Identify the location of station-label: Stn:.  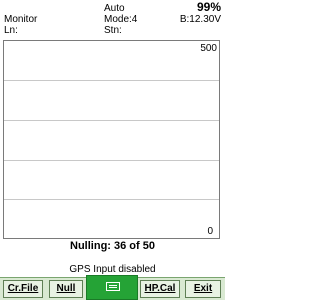
(113, 30).